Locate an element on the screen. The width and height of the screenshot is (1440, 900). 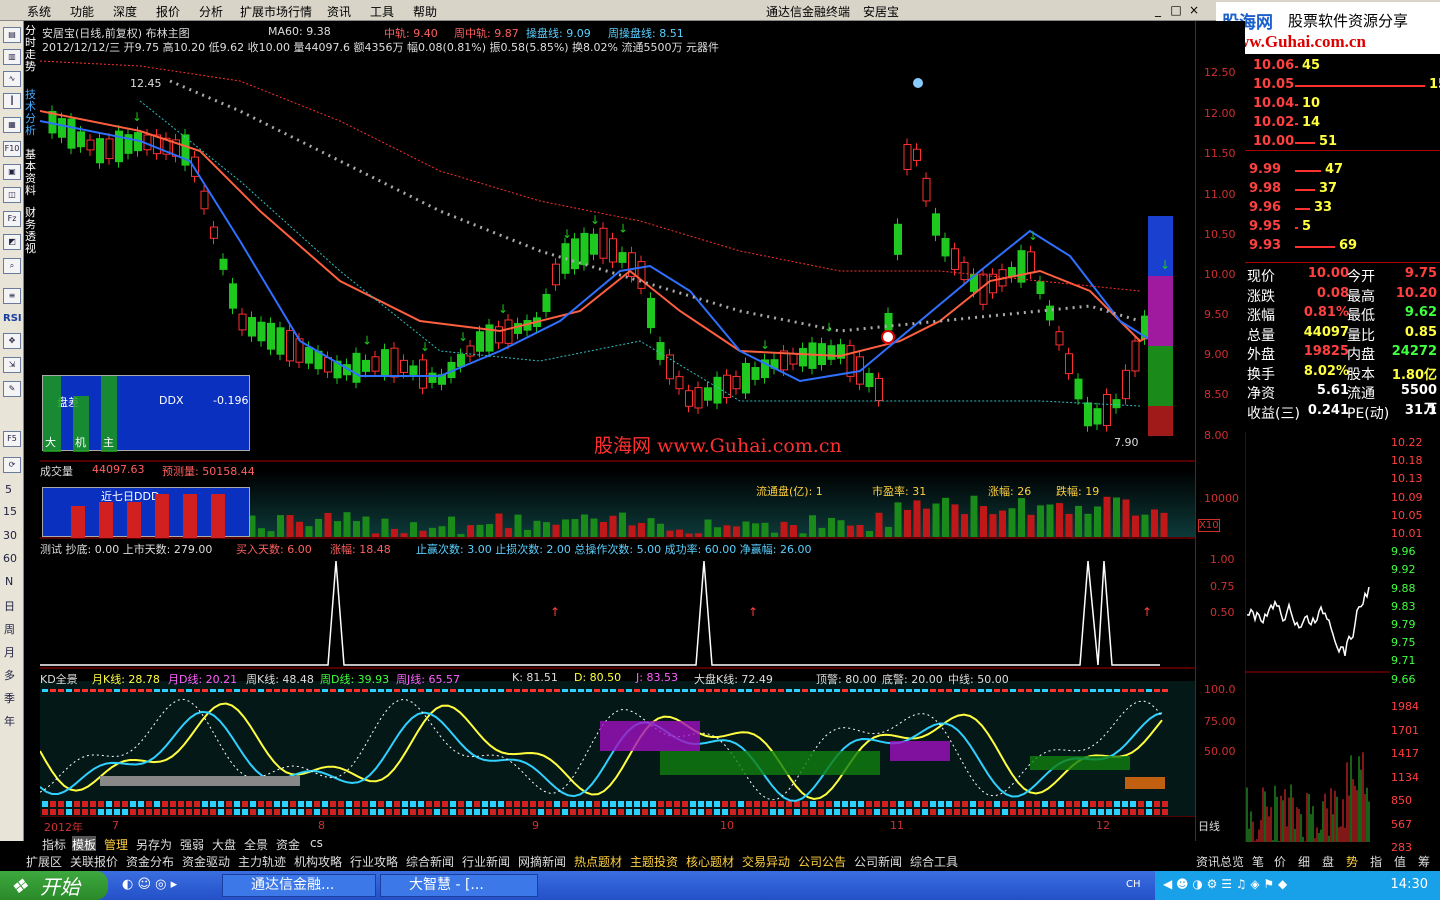
right-tab: 细 is located at coordinates (1304, 861).